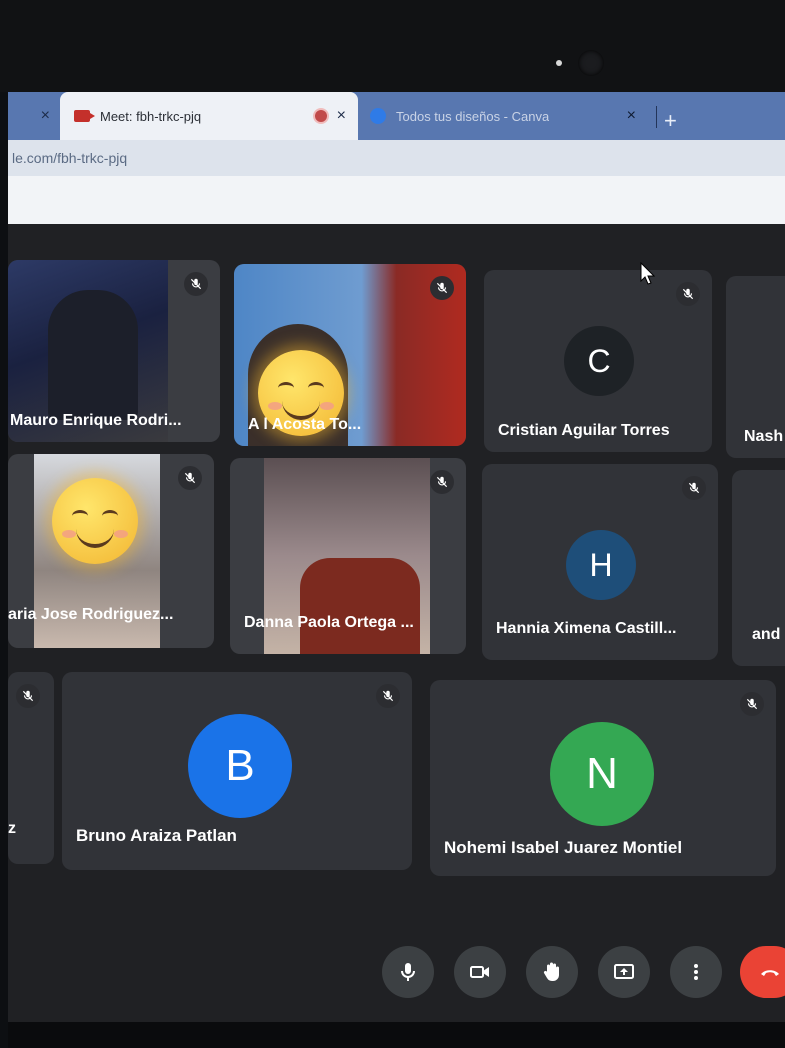 This screenshot has width=785, height=1048. Describe the element at coordinates (473, 116) in the screenshot. I see `tab-title: Todos tus diseños - Canva` at that location.